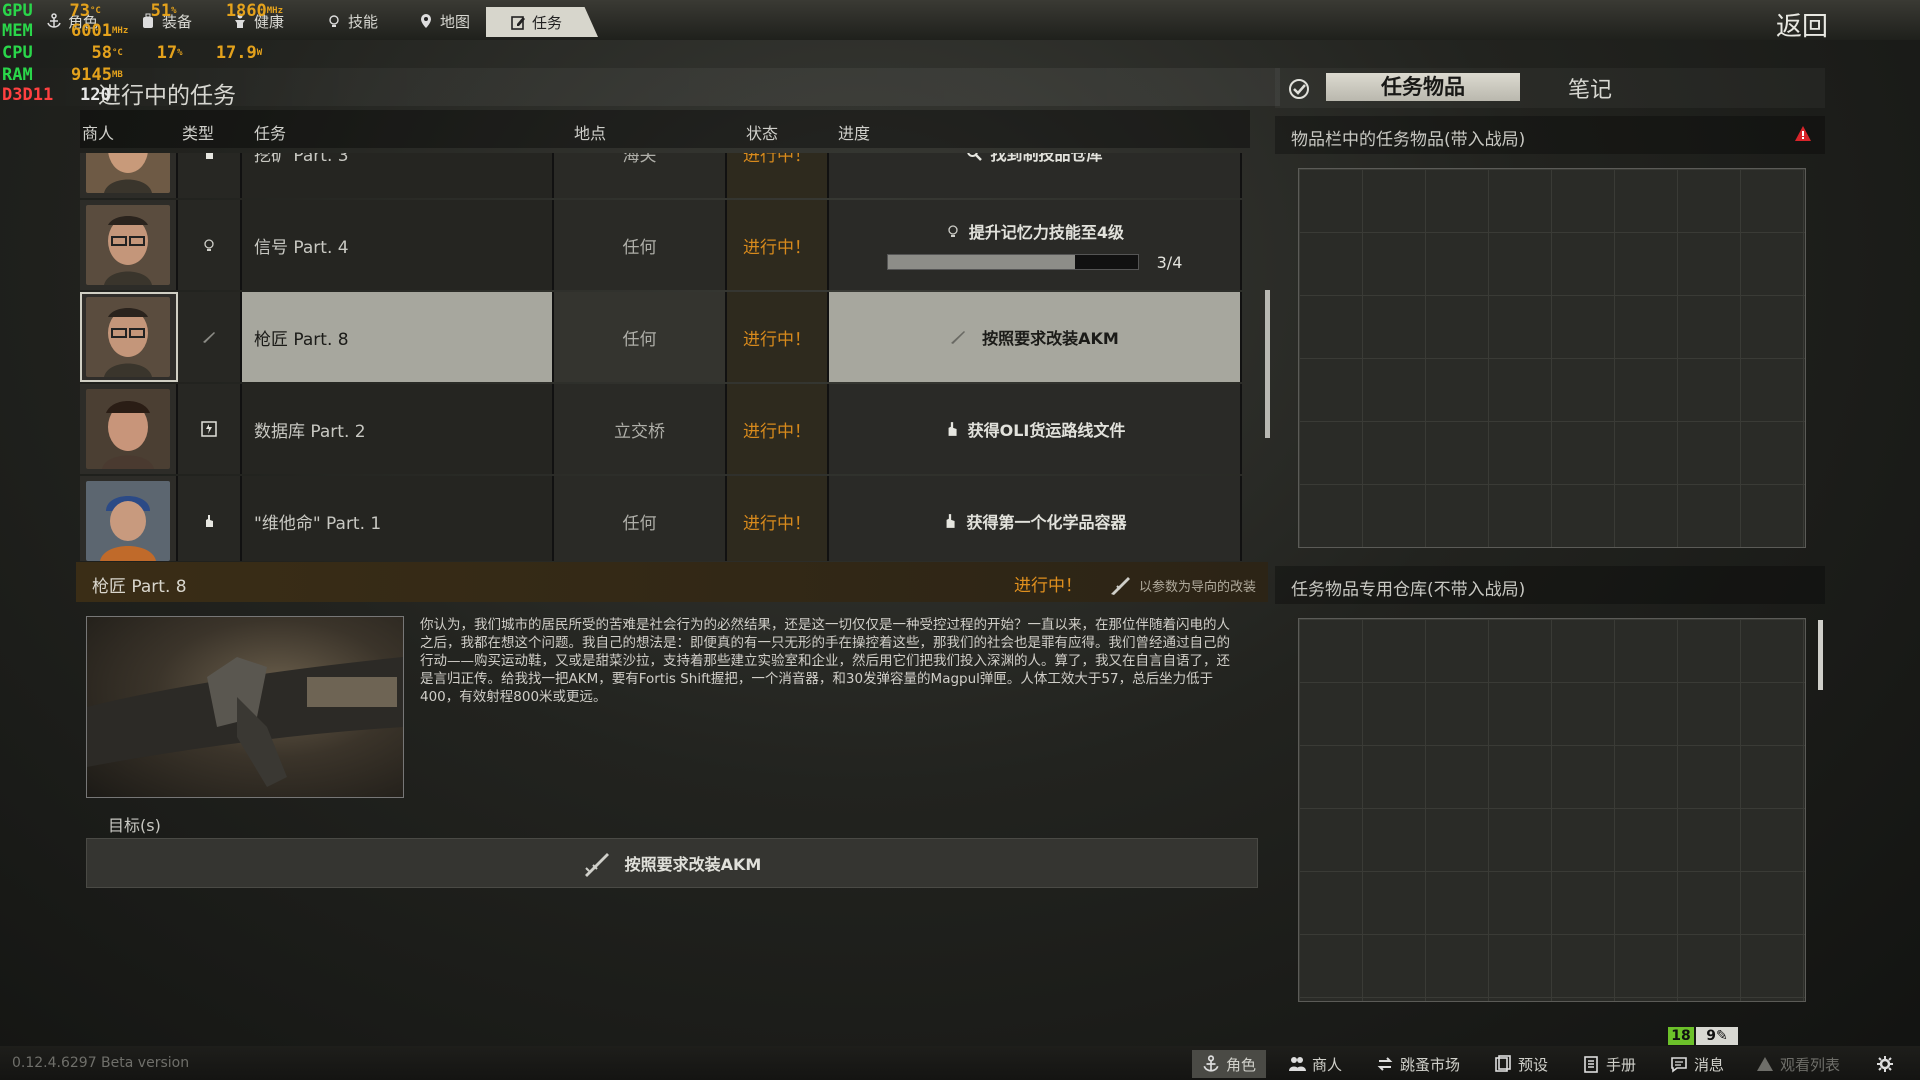 The image size is (1920, 1080). I want to click on quest-image, so click(245, 707).